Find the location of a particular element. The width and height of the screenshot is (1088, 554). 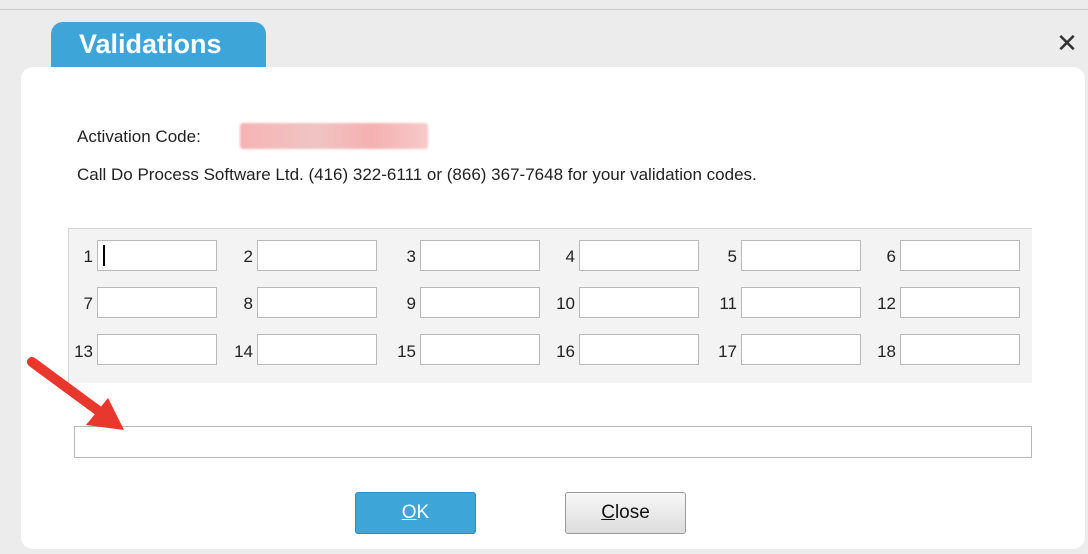

activation-code-value-redacted is located at coordinates (334, 136).